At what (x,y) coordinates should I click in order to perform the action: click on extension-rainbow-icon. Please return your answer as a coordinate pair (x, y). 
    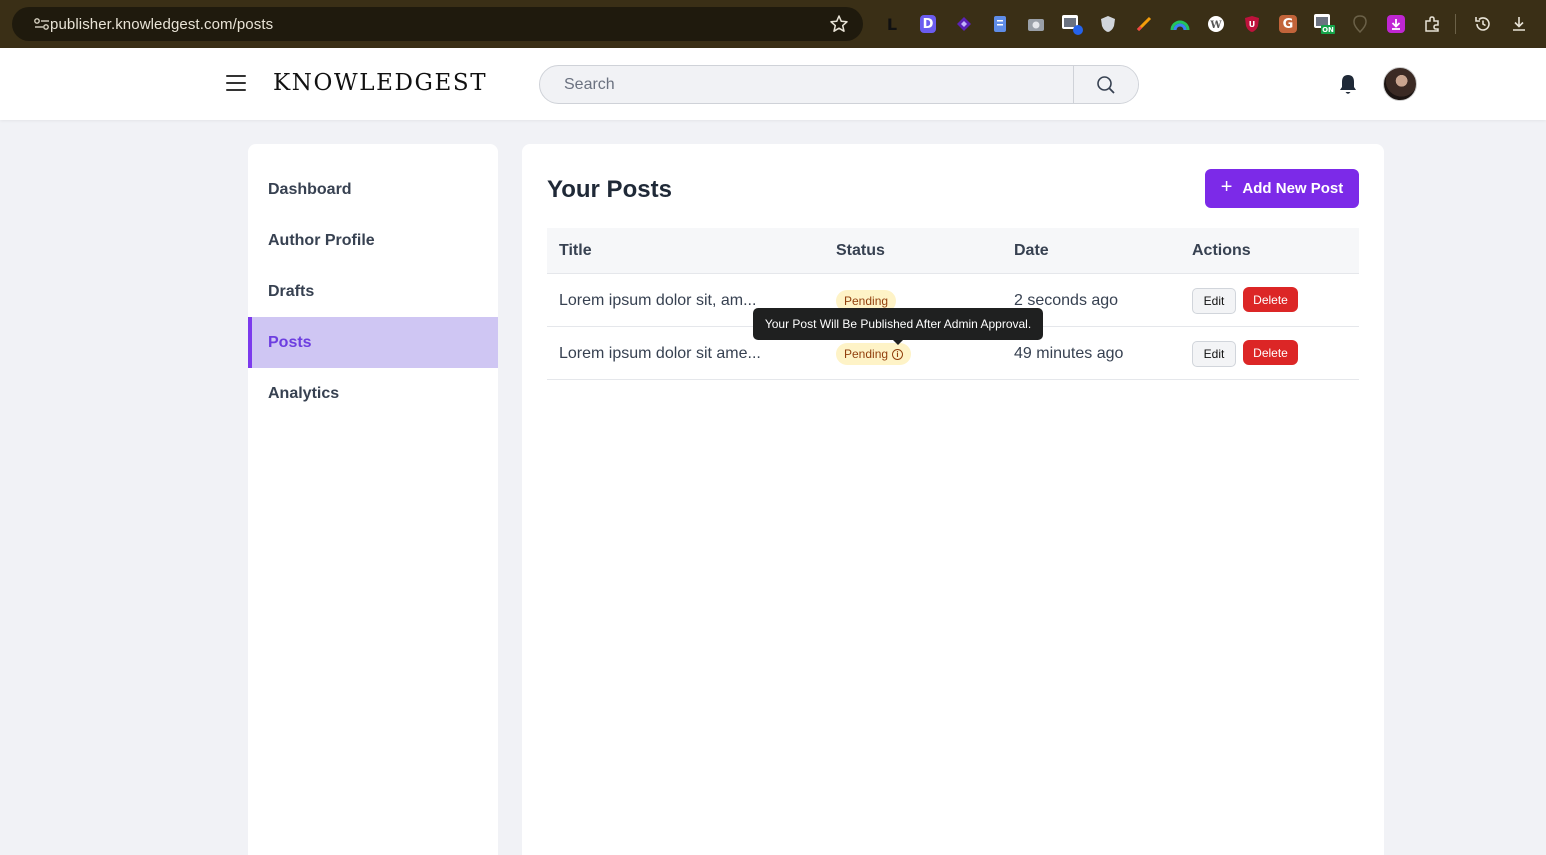
    Looking at the image, I should click on (1180, 24).